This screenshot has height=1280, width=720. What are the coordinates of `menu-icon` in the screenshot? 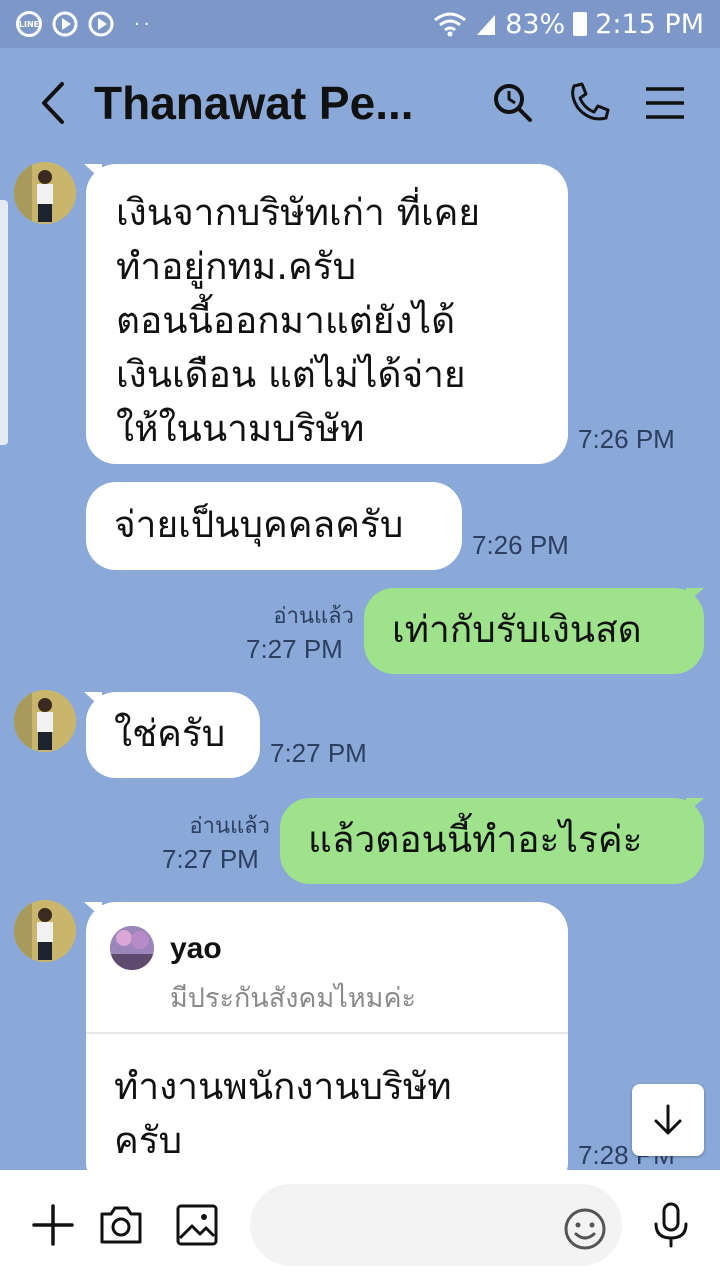 It's located at (665, 103).